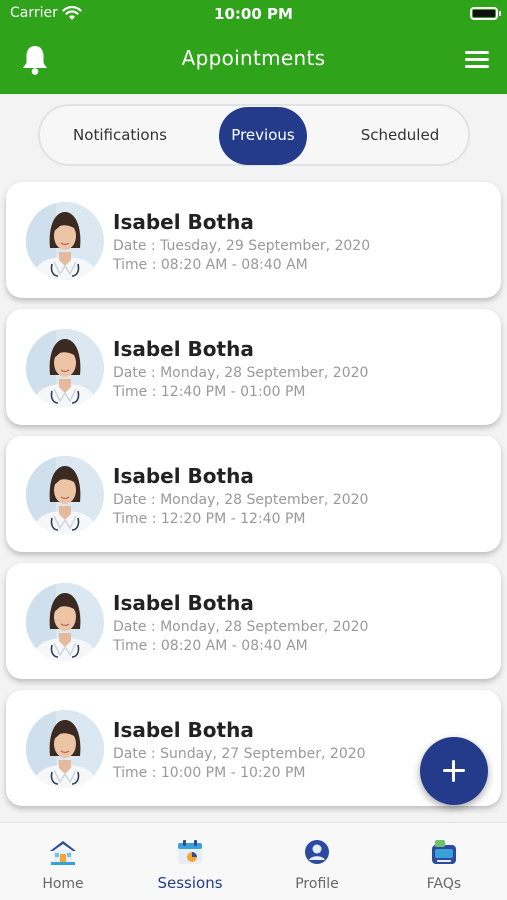 The image size is (507, 900). I want to click on status-time: 10:00 PM, so click(253, 14).